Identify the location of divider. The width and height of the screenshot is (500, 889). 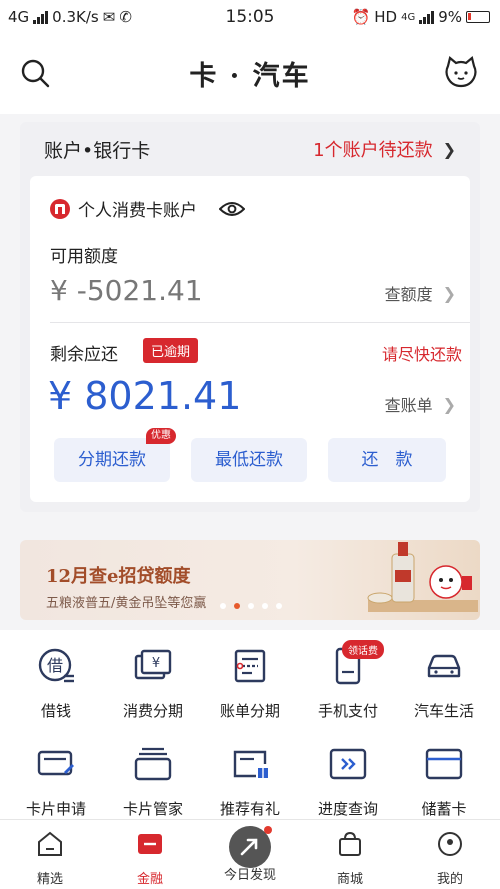
(260, 322).